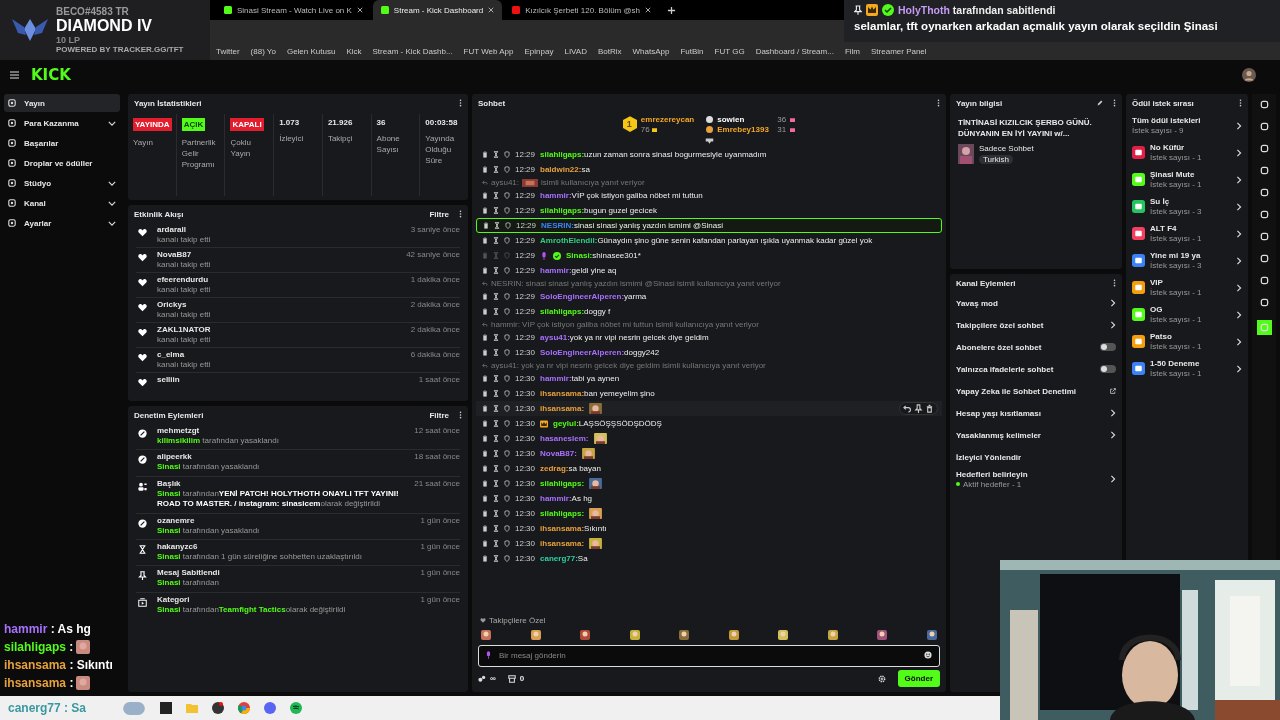 The width and height of the screenshot is (1280, 720). Describe the element at coordinates (1190, 147) in the screenshot. I see `reward-title: No Küfür` at that location.